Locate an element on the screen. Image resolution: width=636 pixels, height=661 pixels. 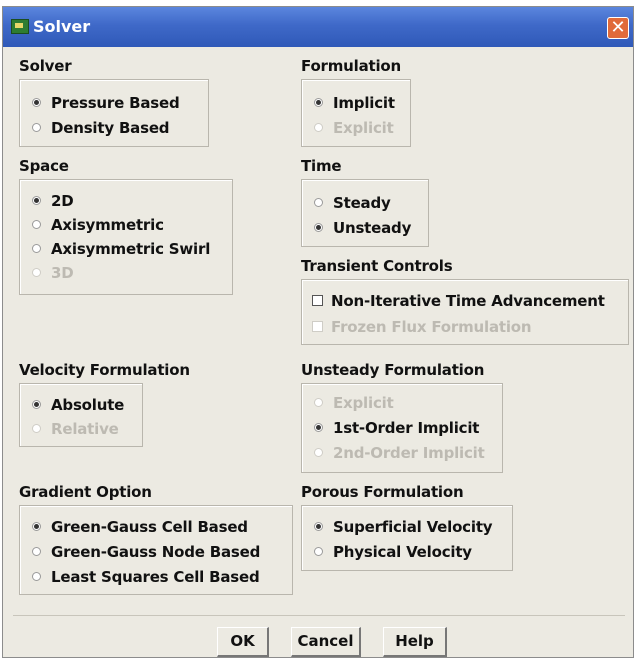
physical-velocity-radio: Physical Velocity is located at coordinates (393, 552).